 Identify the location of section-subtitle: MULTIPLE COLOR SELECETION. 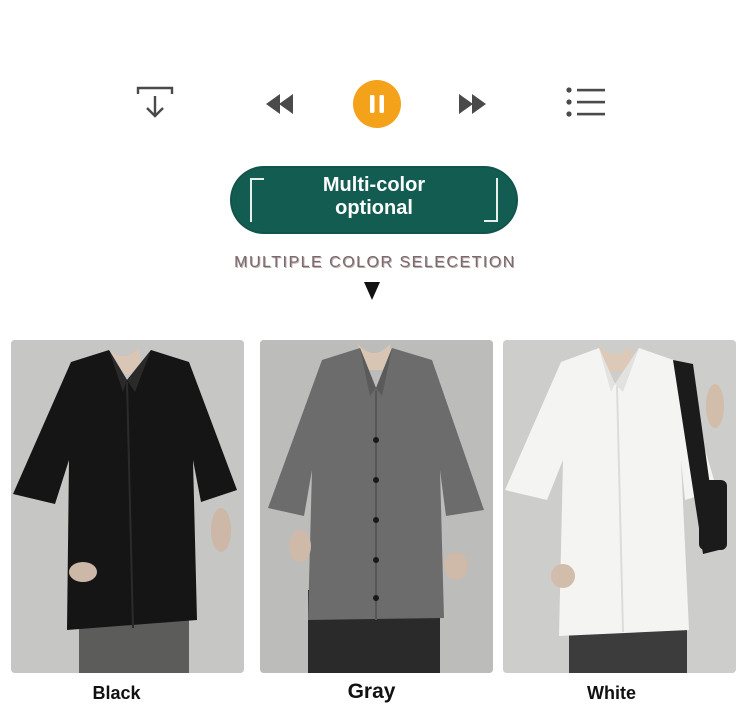
(375, 262).